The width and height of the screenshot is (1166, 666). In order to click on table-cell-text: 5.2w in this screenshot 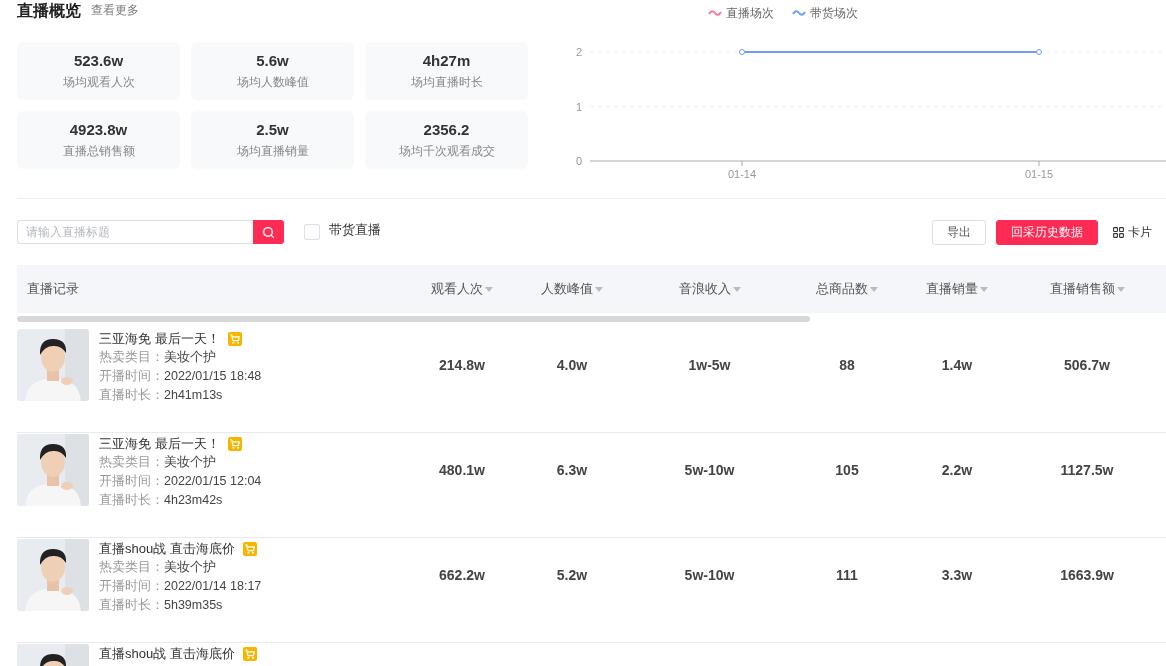, I will do `click(572, 575)`.